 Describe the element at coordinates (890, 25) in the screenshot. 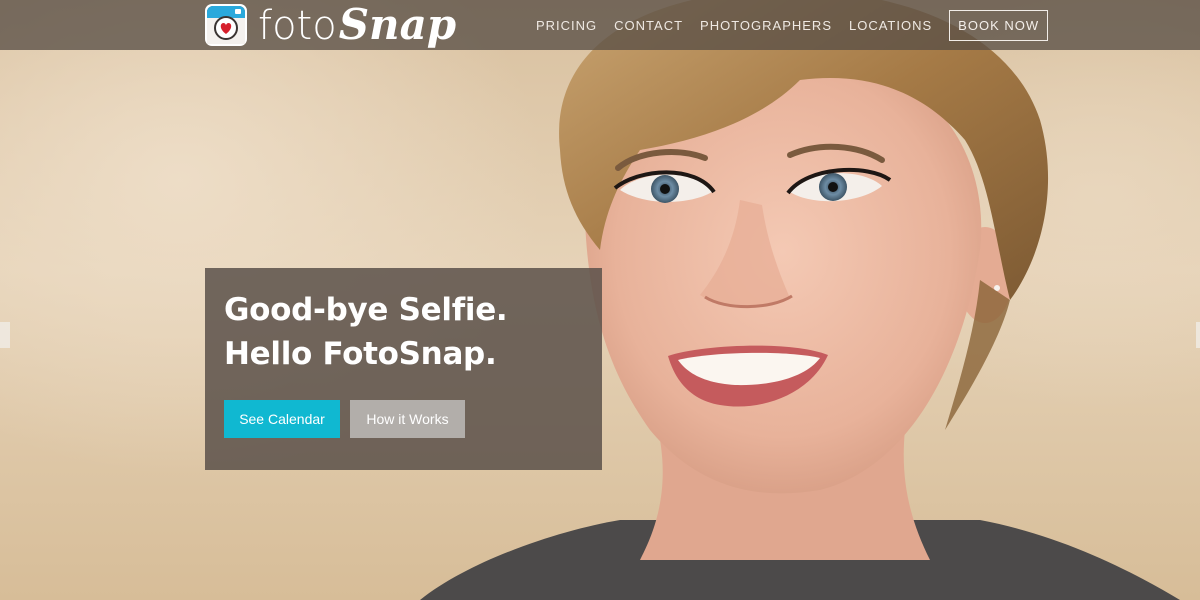

I see `nav-item-locations: LOCATIONS` at that location.